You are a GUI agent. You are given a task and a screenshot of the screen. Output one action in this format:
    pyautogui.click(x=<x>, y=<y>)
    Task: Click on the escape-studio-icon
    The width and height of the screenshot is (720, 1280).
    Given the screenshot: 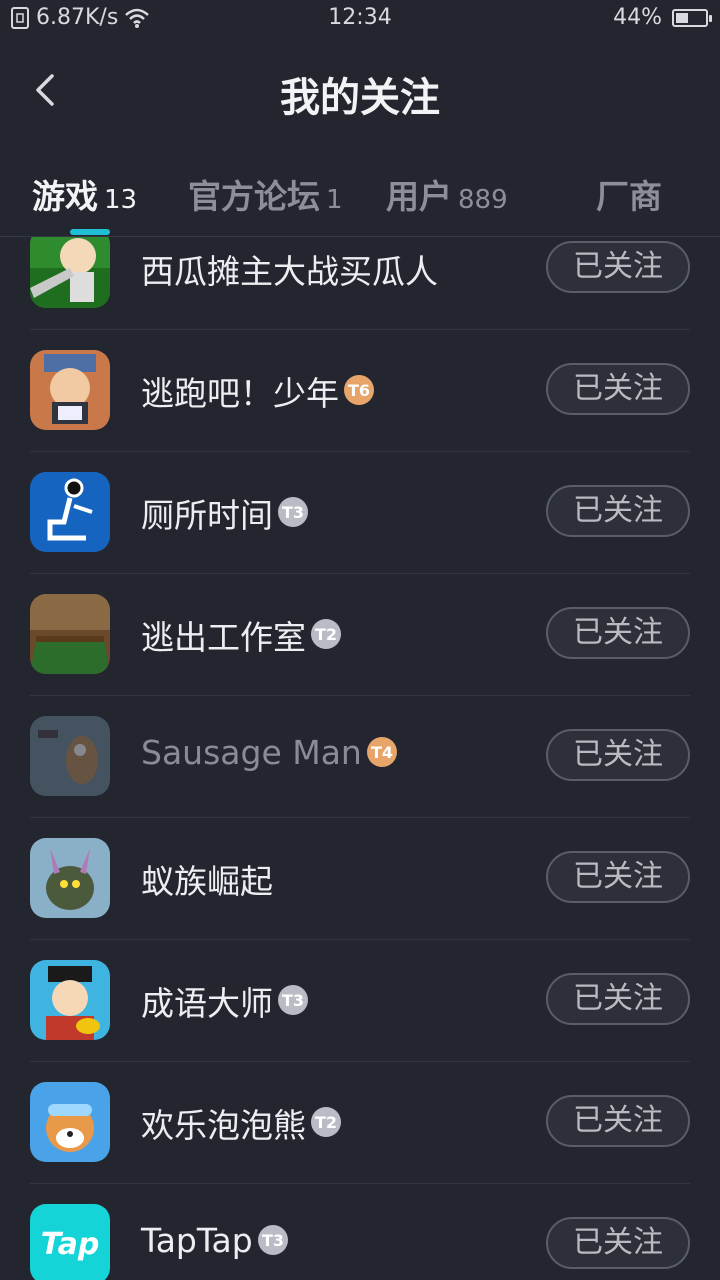 What is the action you would take?
    pyautogui.click(x=70, y=634)
    